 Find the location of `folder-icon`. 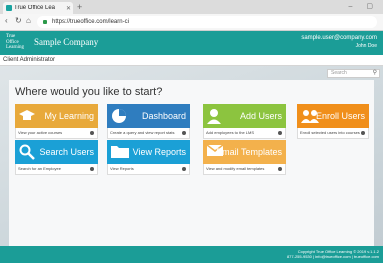

folder-icon is located at coordinates (120, 152).